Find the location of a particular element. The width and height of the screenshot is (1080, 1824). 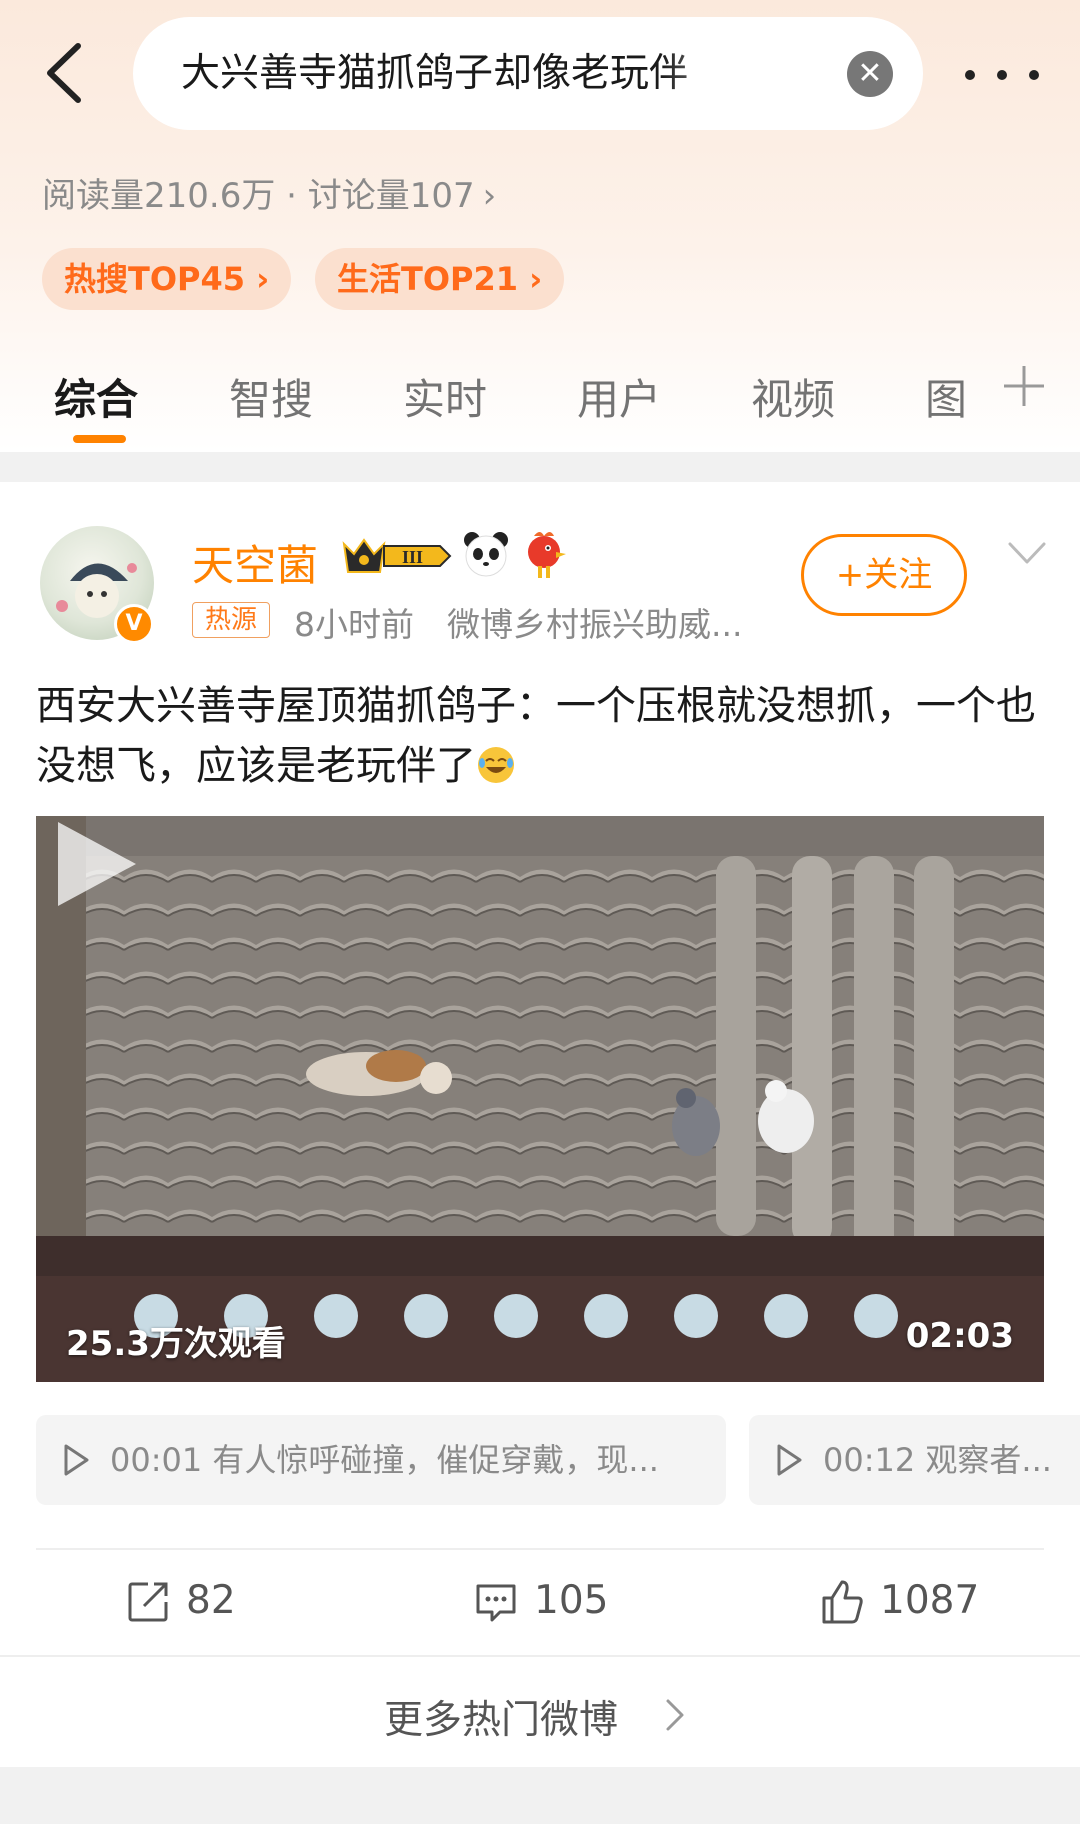

clear-icon: ✕ is located at coordinates (870, 74).